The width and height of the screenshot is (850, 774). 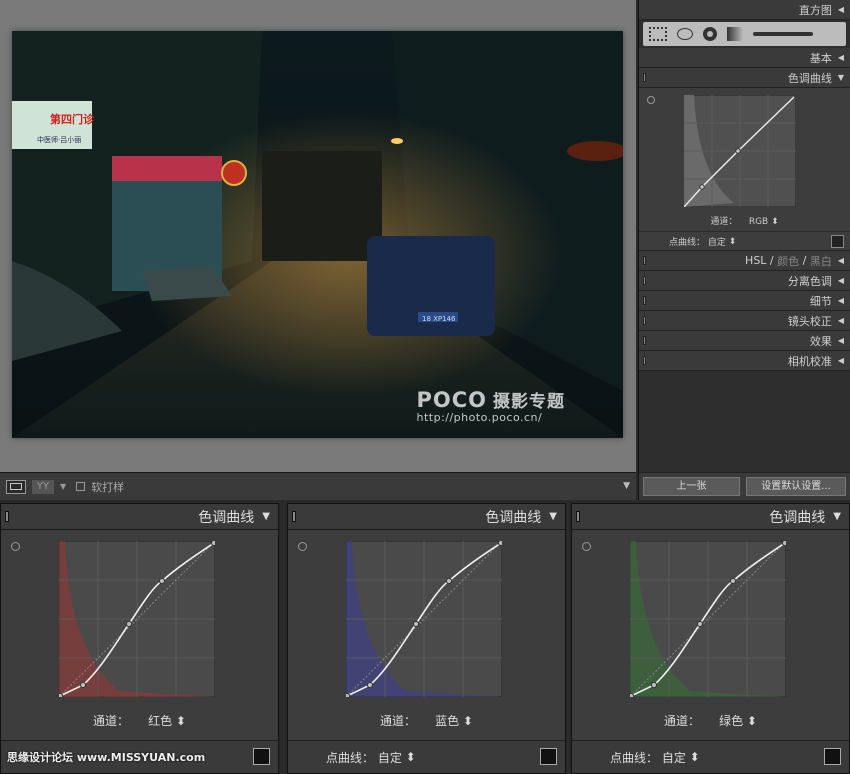 What do you see at coordinates (426, 720) in the screenshot?
I see `channel-row: 通道： 蓝色 ⬍` at bounding box center [426, 720].